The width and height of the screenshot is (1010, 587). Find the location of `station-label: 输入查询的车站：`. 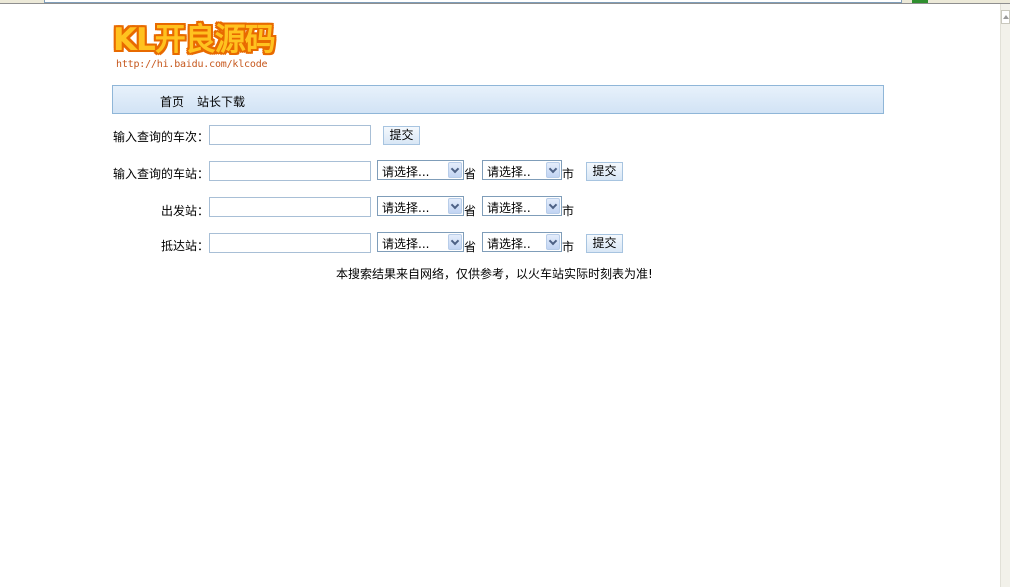

station-label: 输入查询的车站： is located at coordinates (161, 174).